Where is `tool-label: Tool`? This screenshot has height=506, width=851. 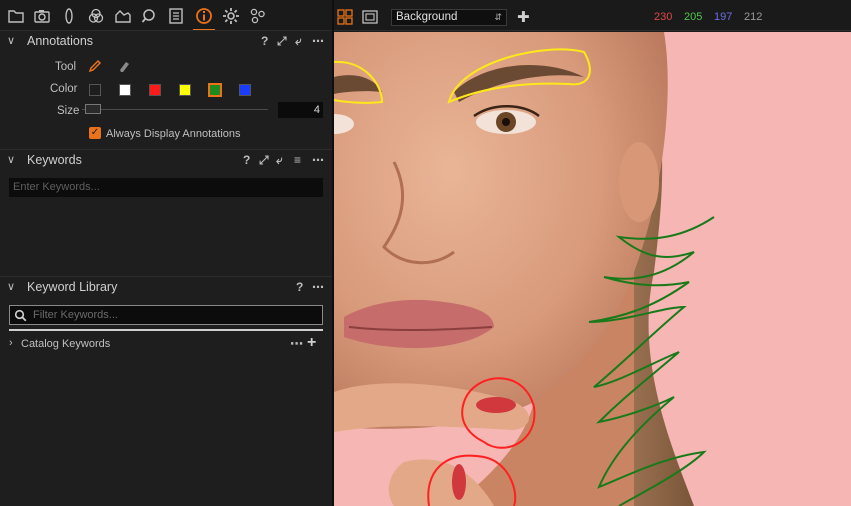 tool-label: Tool is located at coordinates (66, 67).